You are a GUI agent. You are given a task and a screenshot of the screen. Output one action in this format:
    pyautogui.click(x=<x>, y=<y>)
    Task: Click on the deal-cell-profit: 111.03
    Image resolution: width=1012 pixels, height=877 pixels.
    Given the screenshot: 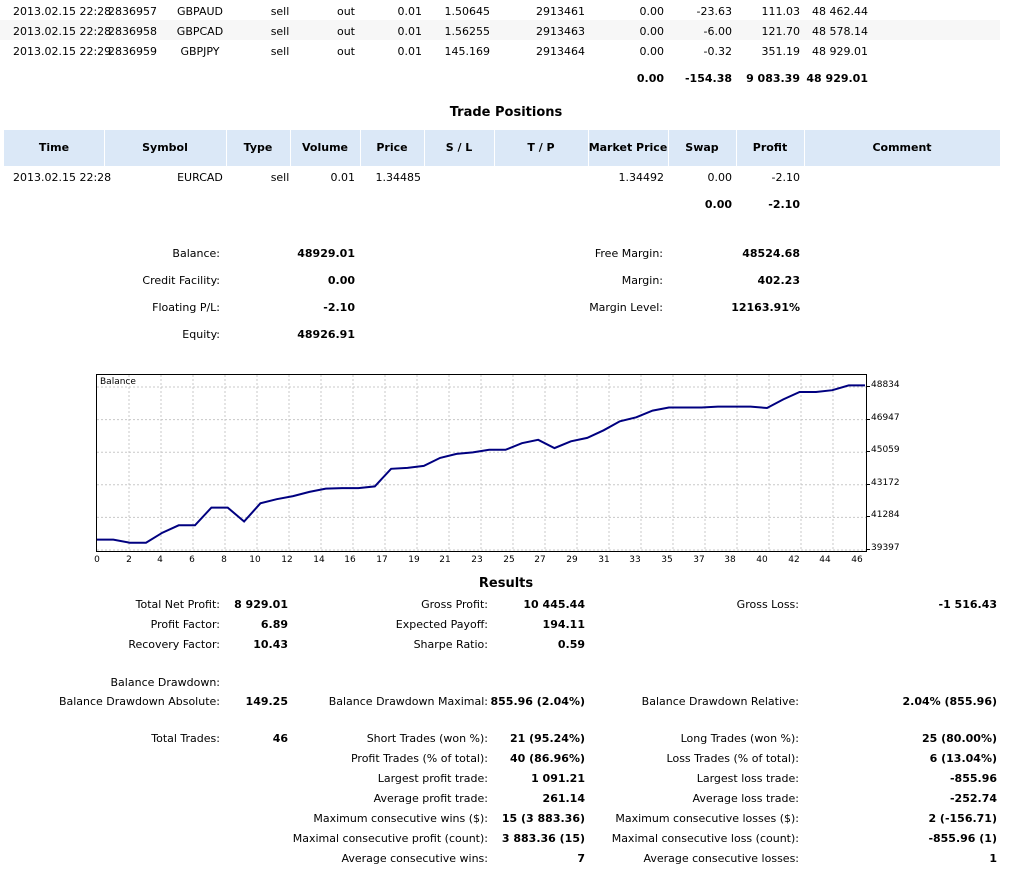 What is the action you would take?
    pyautogui.click(x=781, y=11)
    